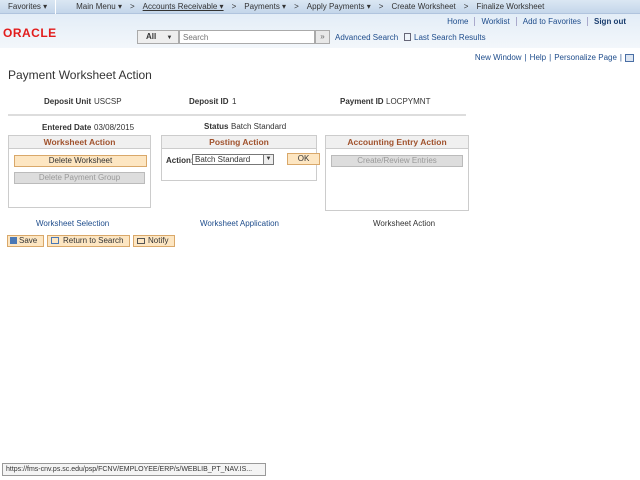 This screenshot has width=640, height=480. Describe the element at coordinates (498, 57) in the screenshot. I see `new-window-link: New Window` at that location.